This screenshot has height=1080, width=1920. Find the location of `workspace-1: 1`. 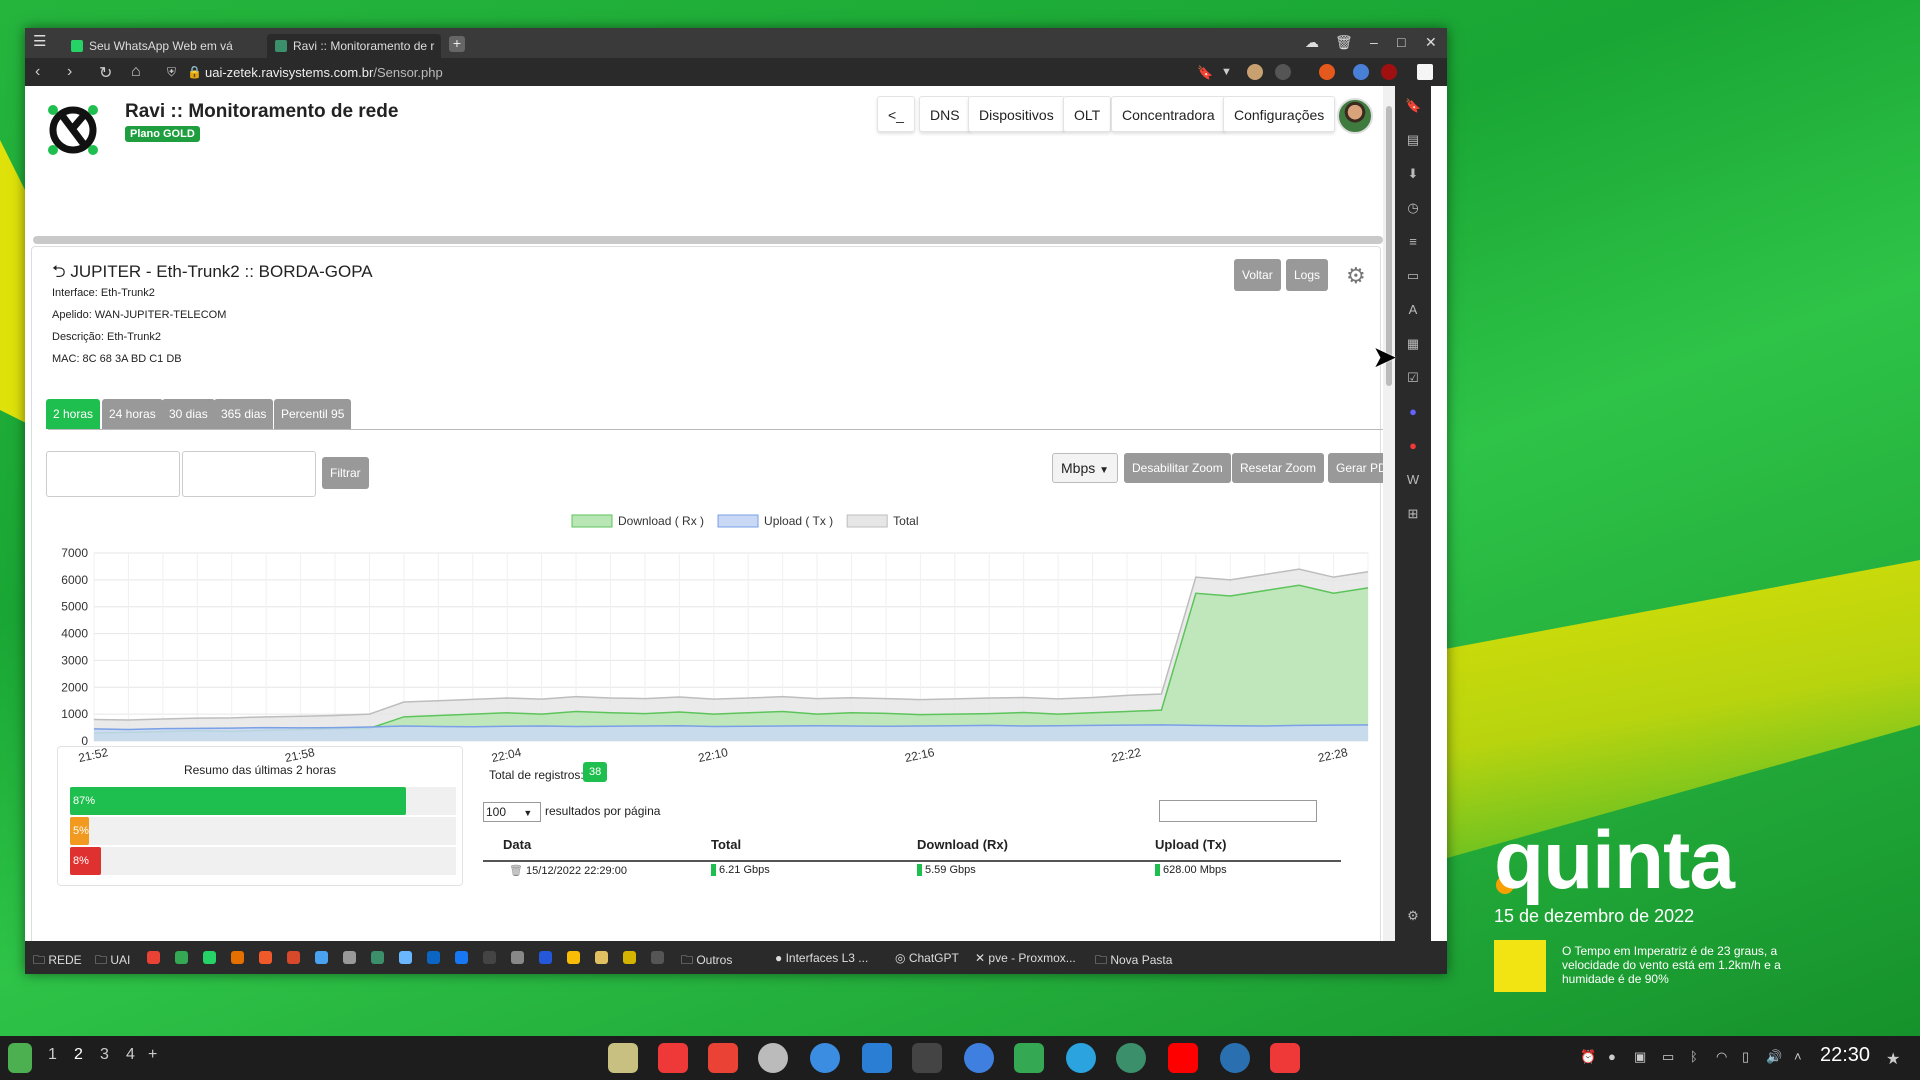

workspace-1: 1 is located at coordinates (52, 1055).